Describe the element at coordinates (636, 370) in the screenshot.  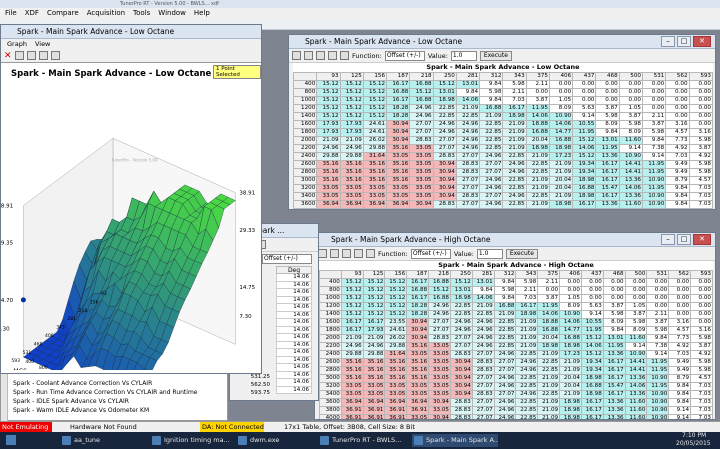
I see `table-cell: 14.41` at that location.